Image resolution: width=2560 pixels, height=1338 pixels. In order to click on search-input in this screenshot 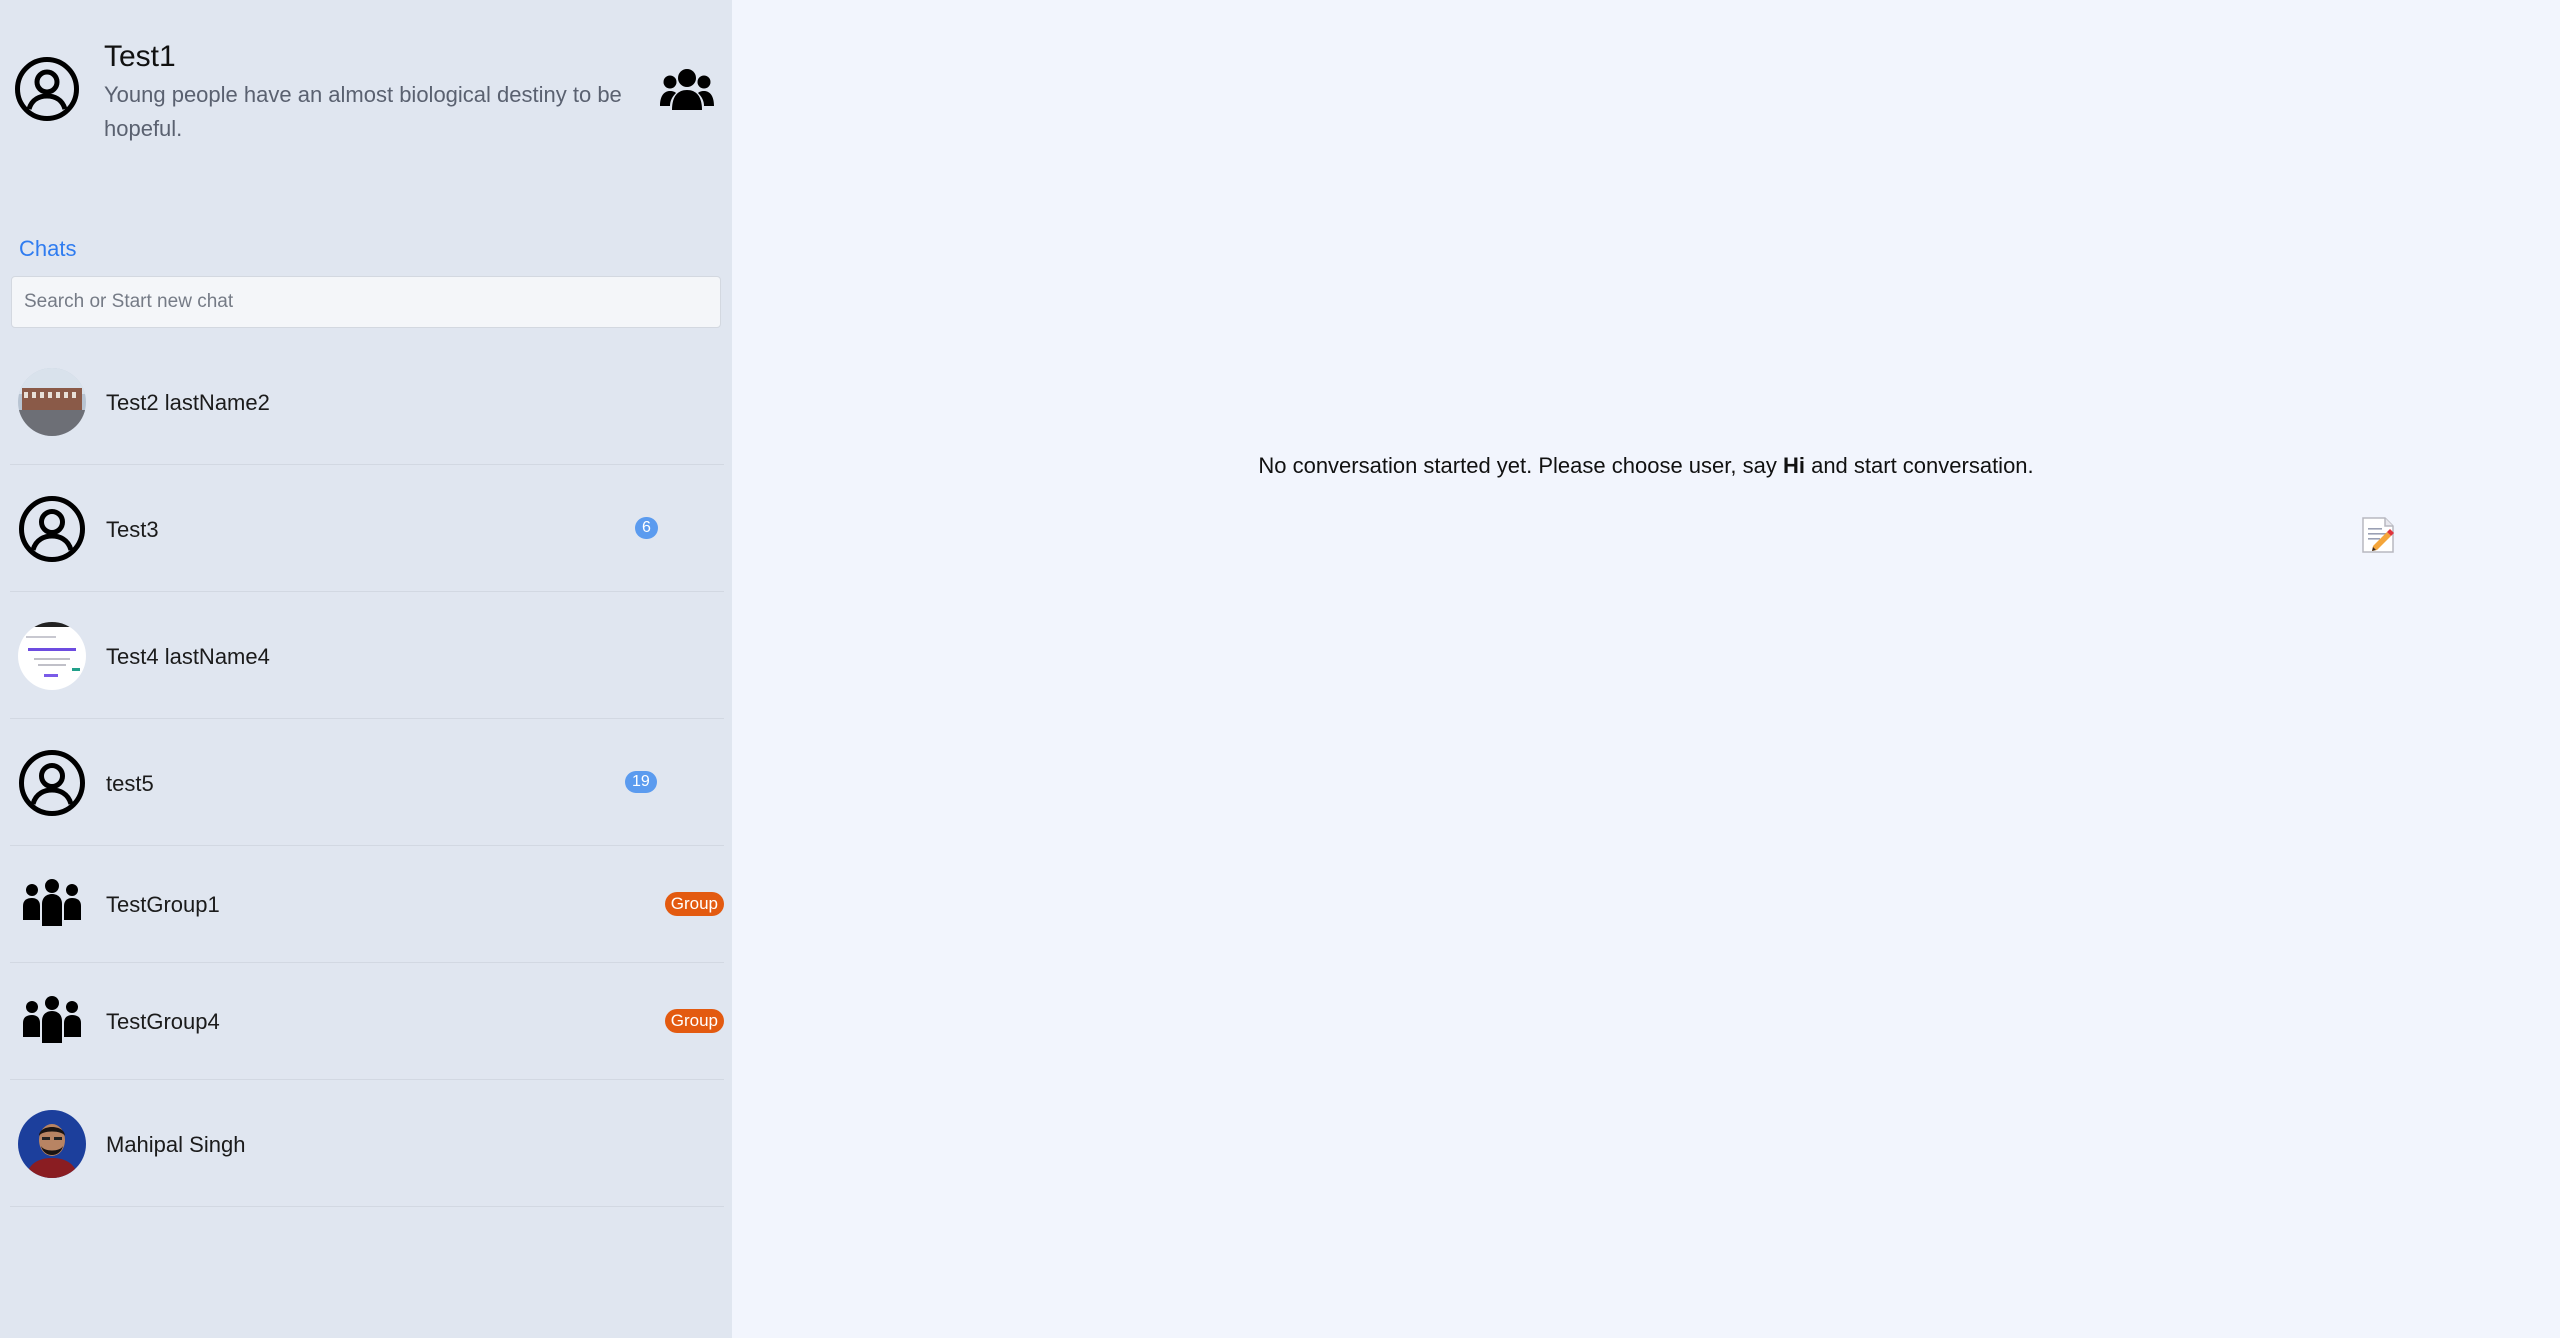, I will do `click(366, 302)`.